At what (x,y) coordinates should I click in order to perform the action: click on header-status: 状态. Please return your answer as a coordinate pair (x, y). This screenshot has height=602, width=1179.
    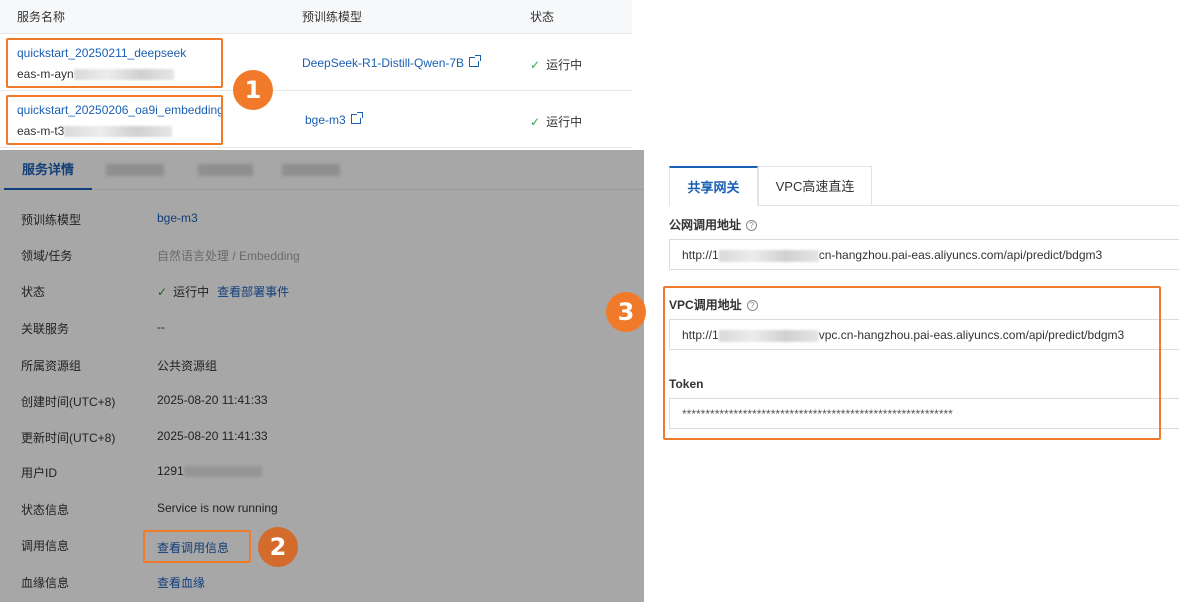
    Looking at the image, I should click on (542, 17).